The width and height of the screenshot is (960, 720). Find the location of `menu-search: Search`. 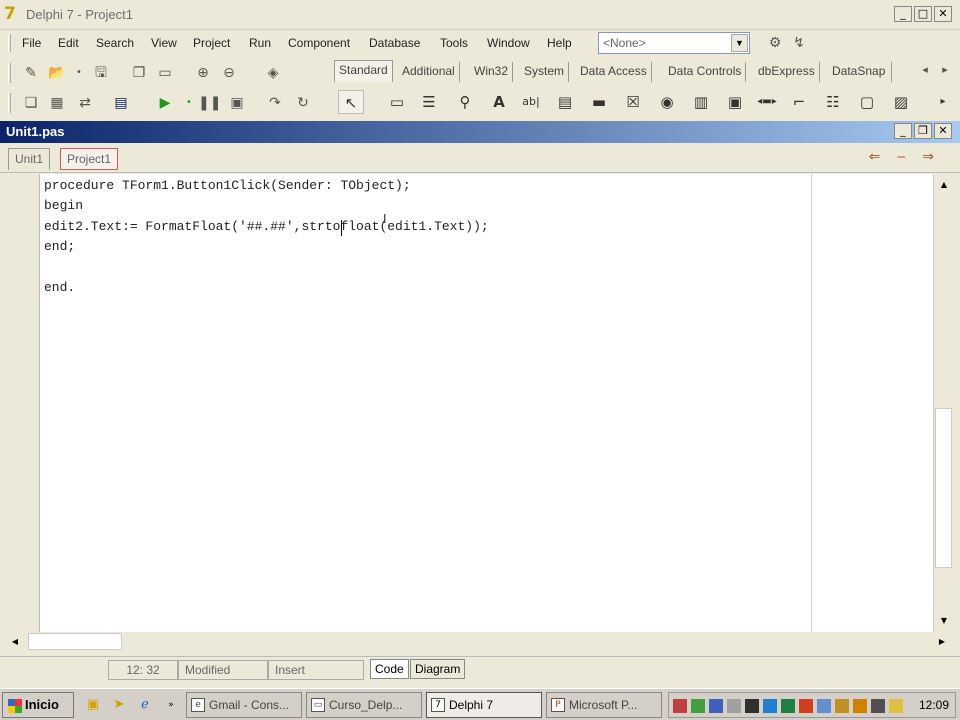

menu-search: Search is located at coordinates (115, 43).